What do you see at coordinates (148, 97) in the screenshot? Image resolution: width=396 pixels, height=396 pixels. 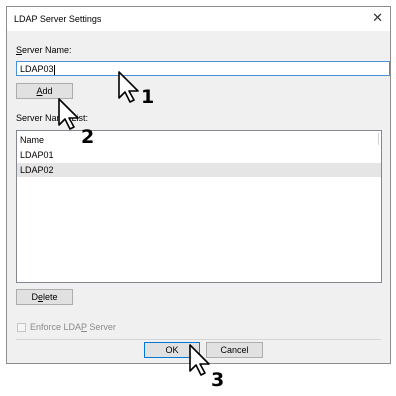 I see `annotation-number-1: 1` at bounding box center [148, 97].